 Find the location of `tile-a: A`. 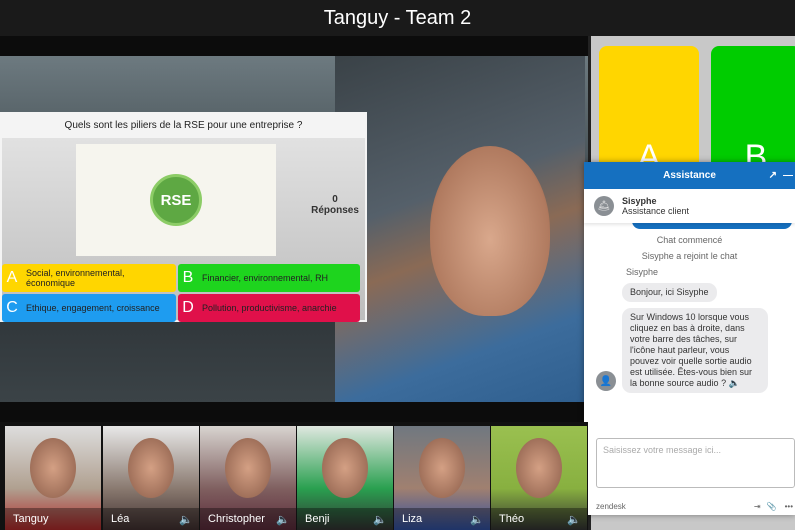

tile-a: A is located at coordinates (649, 111).